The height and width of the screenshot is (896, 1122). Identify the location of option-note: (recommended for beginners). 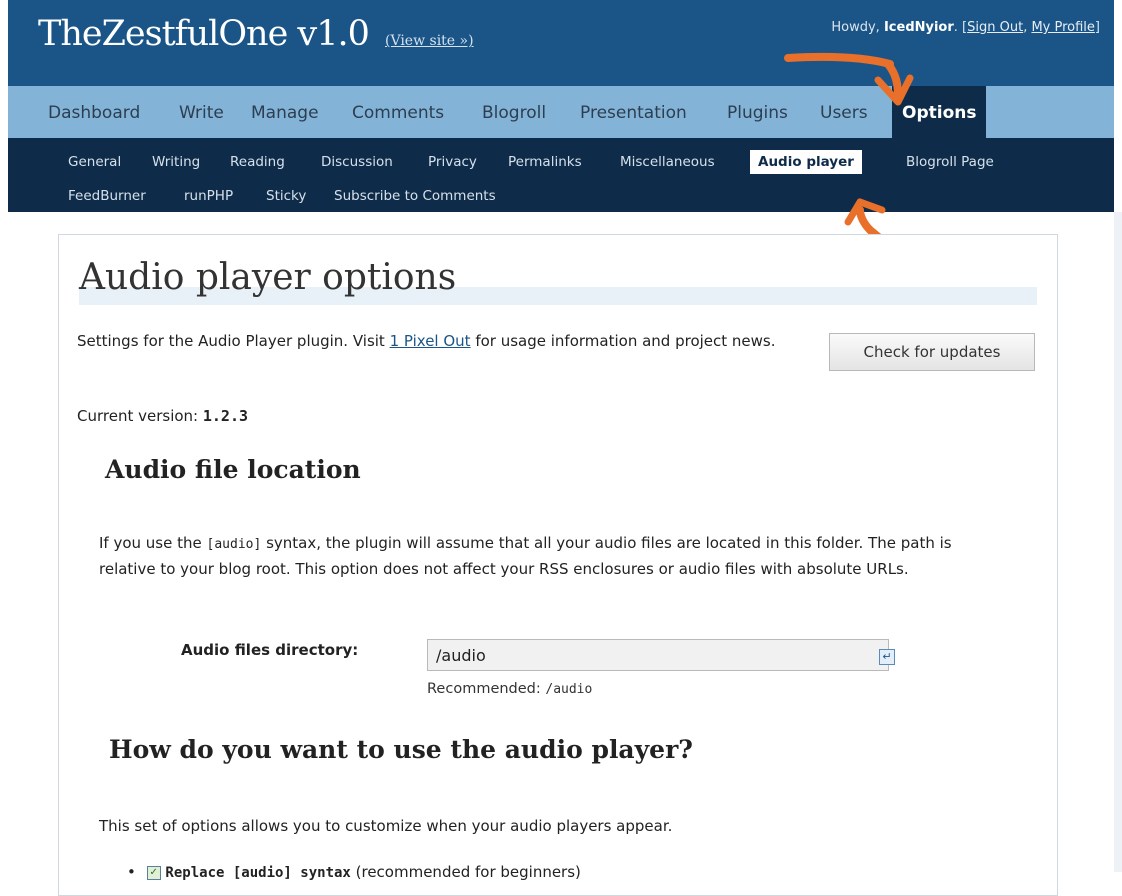
(468, 872).